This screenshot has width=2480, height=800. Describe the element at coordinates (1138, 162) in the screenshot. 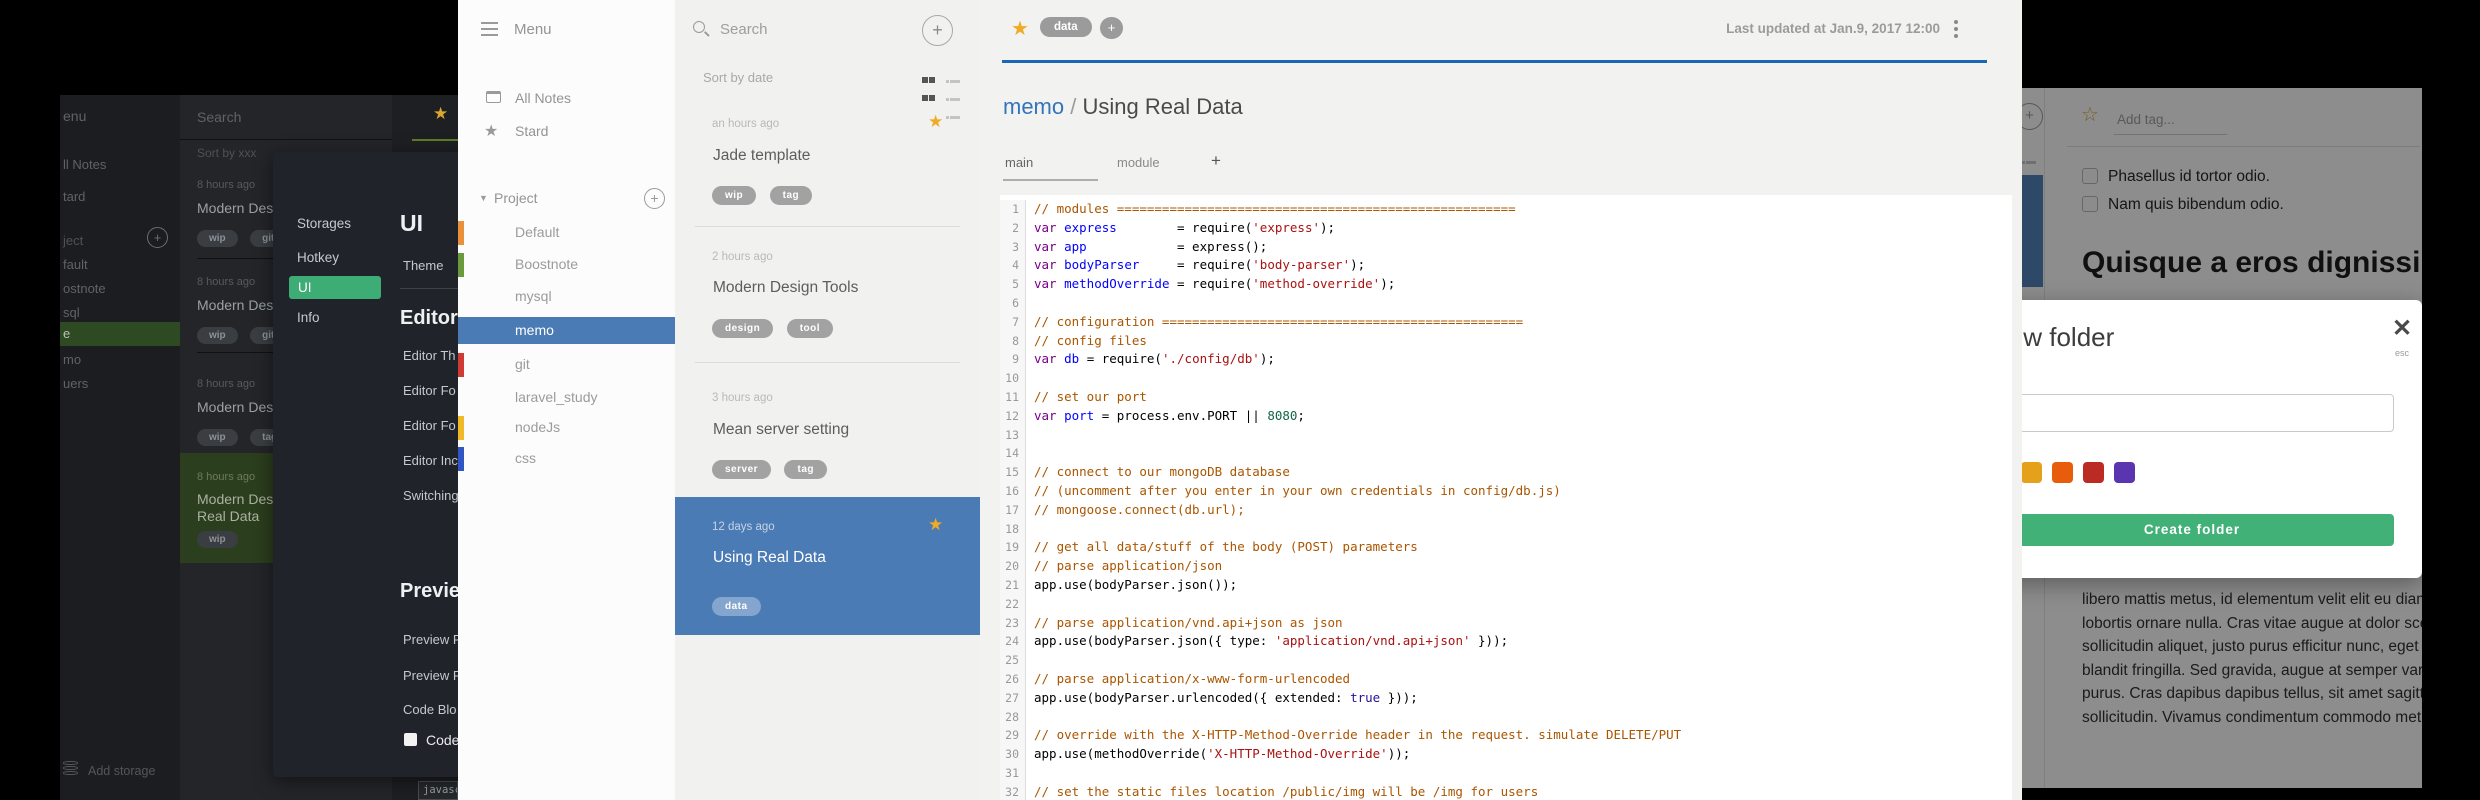

I see `tab-module: module` at that location.